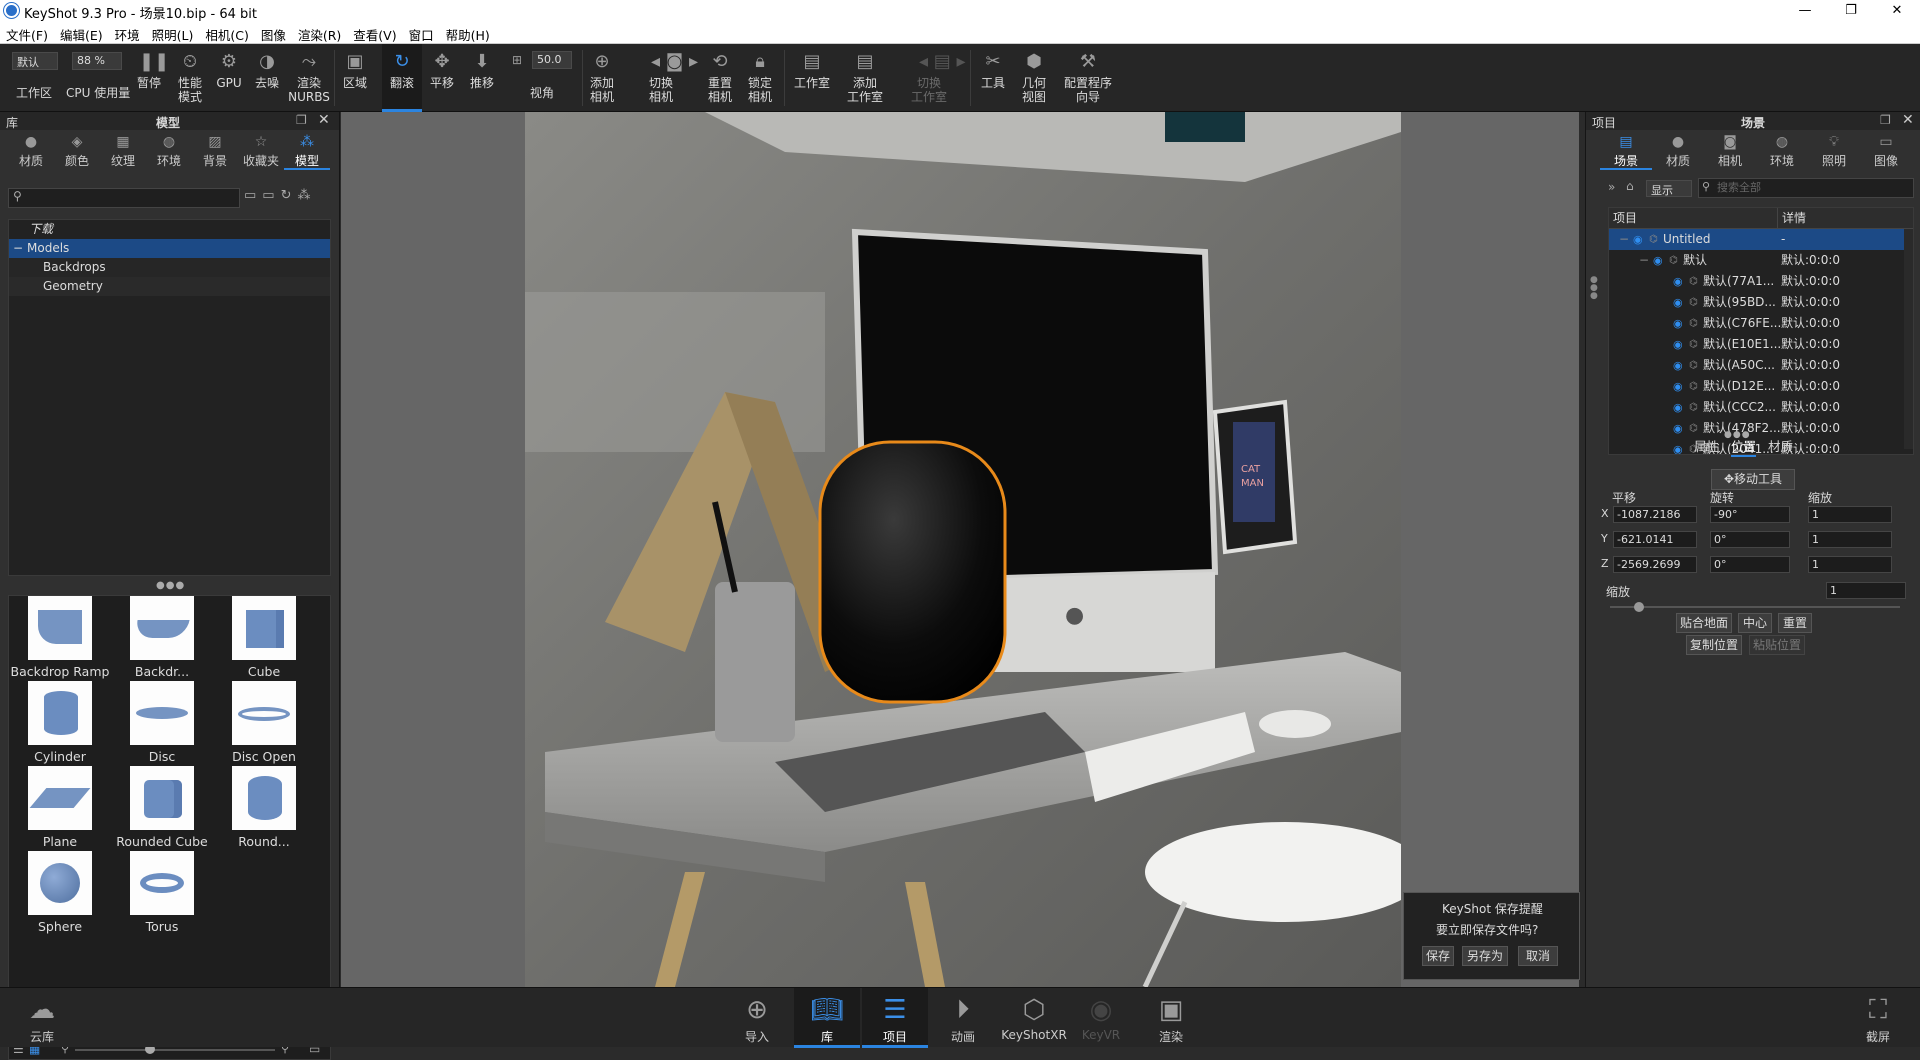  Describe the element at coordinates (169, 150) in the screenshot. I see `tab-environments: ◍ 环境` at that location.